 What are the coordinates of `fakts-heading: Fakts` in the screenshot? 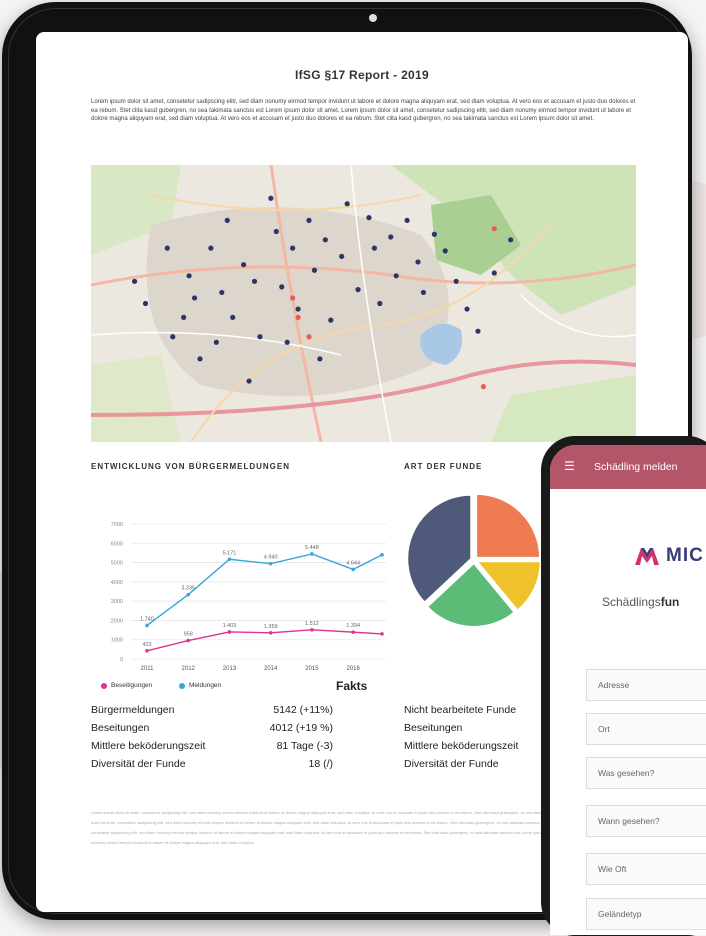 It's located at (352, 686).